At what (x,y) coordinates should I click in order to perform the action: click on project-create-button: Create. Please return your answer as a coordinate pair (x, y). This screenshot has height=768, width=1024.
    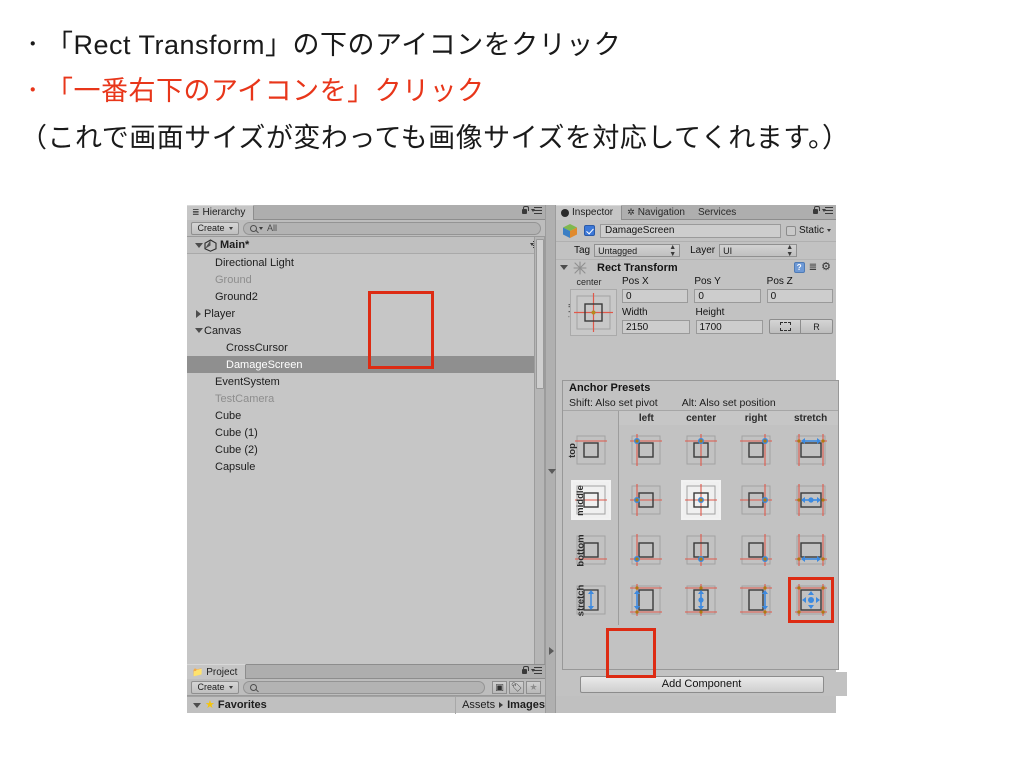
    Looking at the image, I should click on (215, 687).